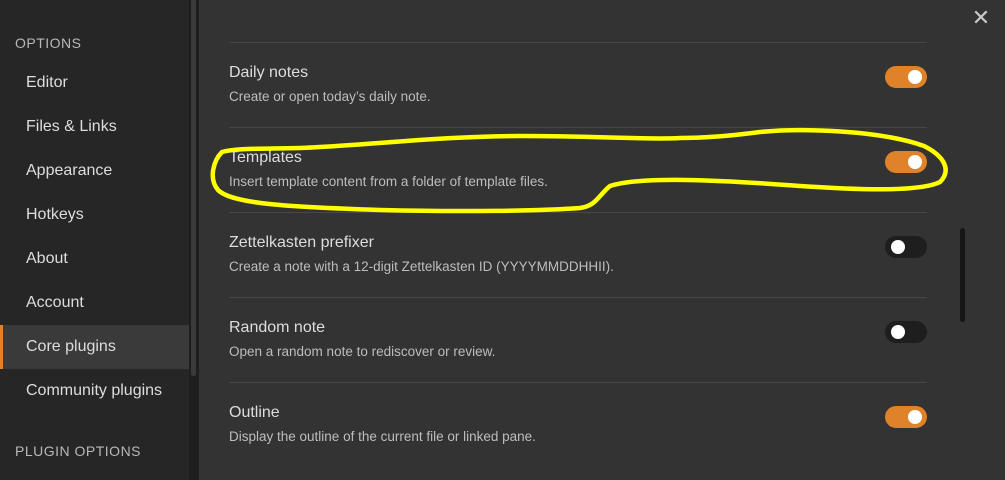 The height and width of the screenshot is (480, 1005). I want to click on setting-description: Create or open today’s daily note., so click(330, 96).